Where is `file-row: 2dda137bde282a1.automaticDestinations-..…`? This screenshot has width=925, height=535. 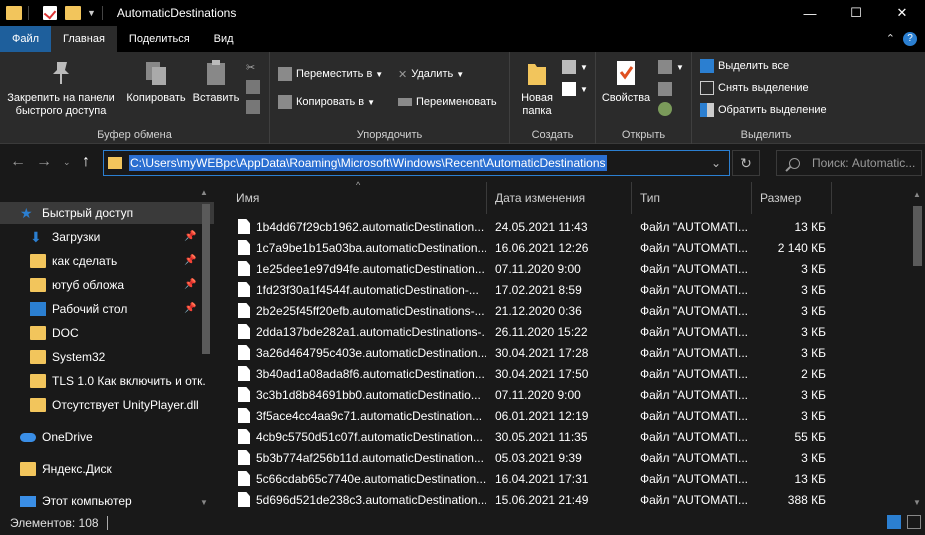
file-row: 2dda137bde282a1.automaticDestinations-..… is located at coordinates (533, 331).